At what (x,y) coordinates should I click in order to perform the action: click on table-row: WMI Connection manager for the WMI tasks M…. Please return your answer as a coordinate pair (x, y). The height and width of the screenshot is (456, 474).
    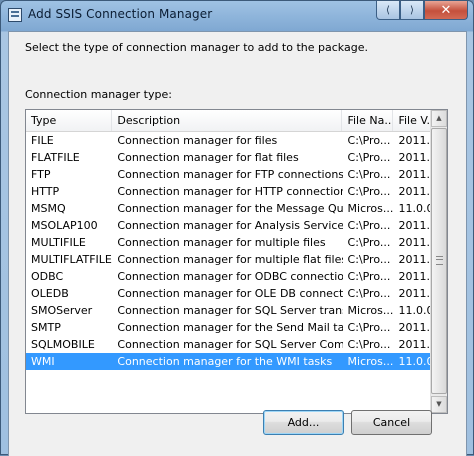
    Looking at the image, I should click on (229, 361).